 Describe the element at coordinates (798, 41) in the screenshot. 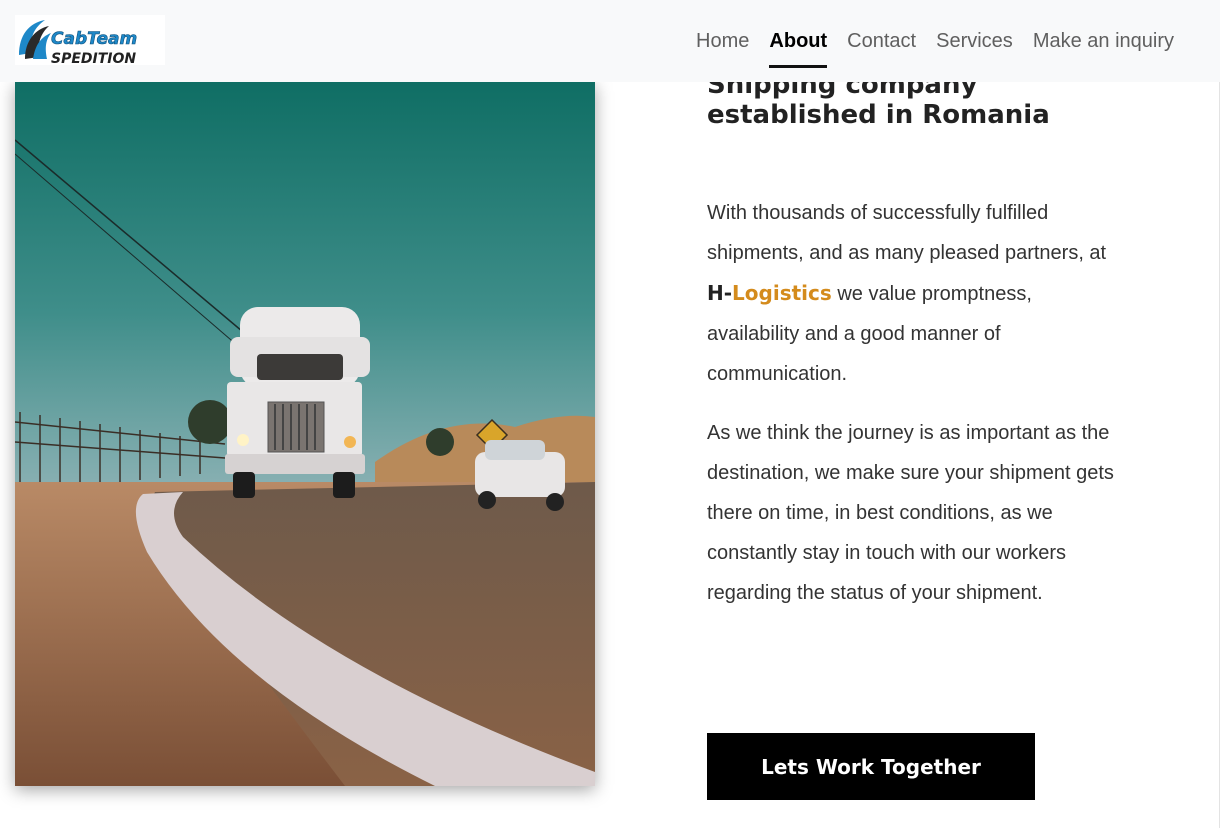

I see `nav-about: About` at that location.